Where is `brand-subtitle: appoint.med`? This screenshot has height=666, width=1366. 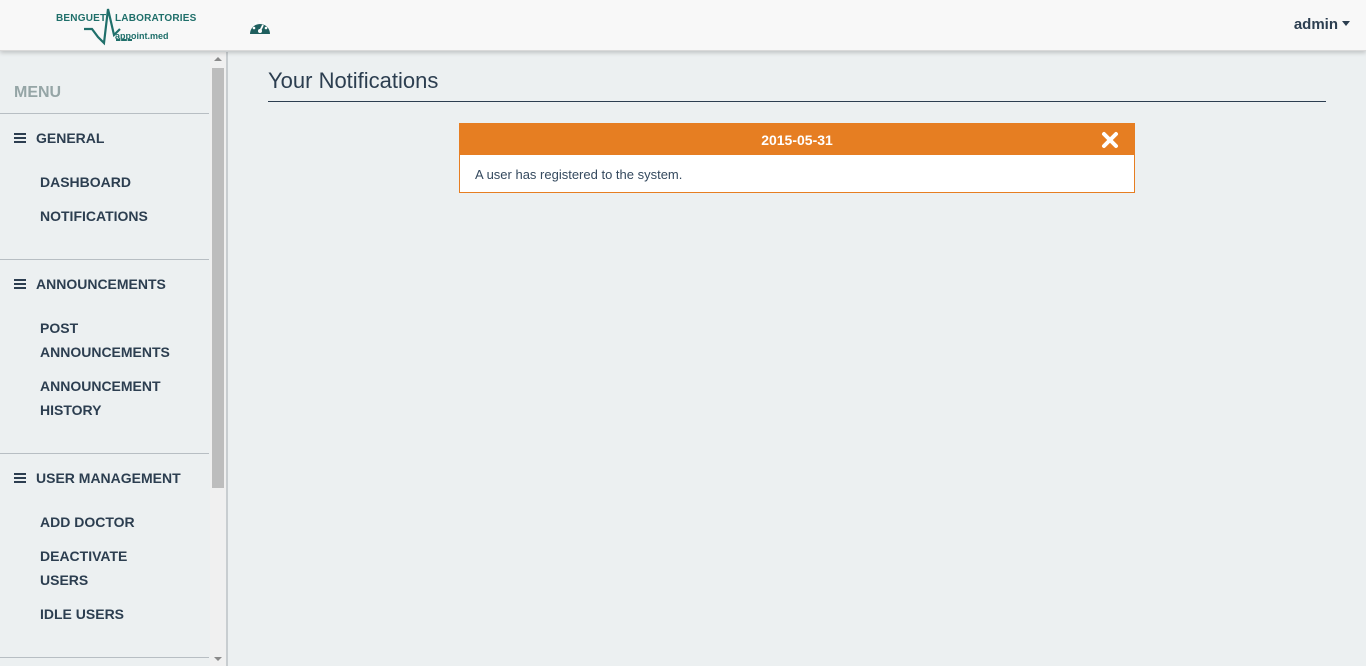 brand-subtitle: appoint.med is located at coordinates (142, 36).